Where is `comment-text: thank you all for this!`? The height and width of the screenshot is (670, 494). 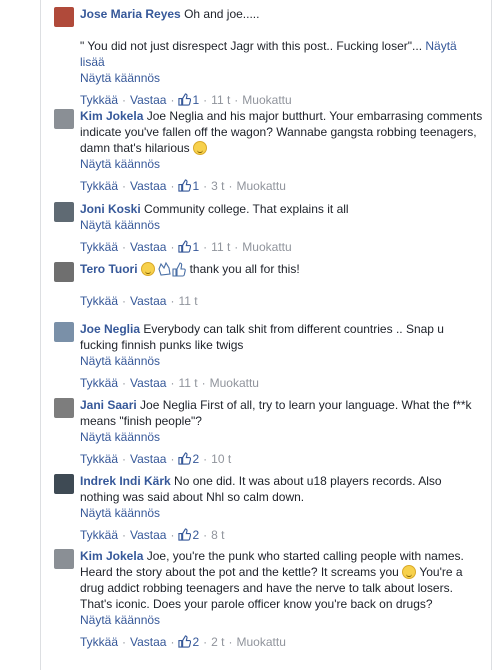
comment-text: thank you all for this! is located at coordinates (244, 269).